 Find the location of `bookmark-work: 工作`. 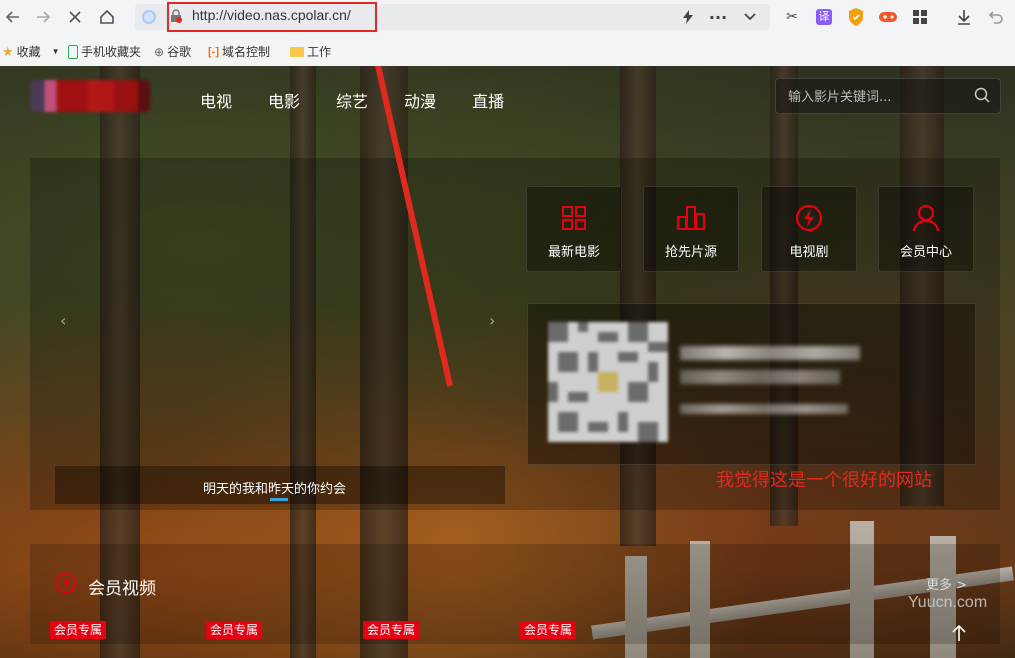

bookmark-work: 工作 is located at coordinates (310, 51).